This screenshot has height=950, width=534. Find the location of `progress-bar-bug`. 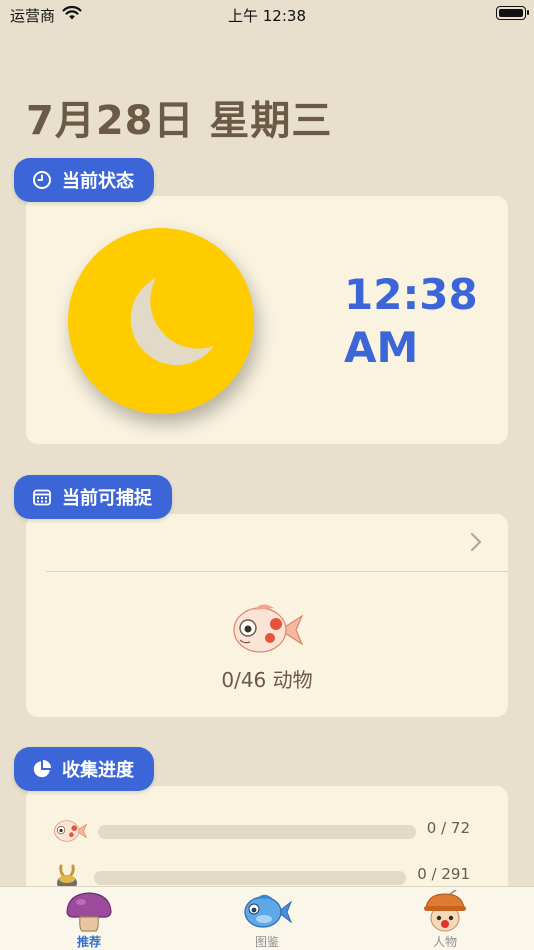

progress-bar-bug is located at coordinates (250, 878).